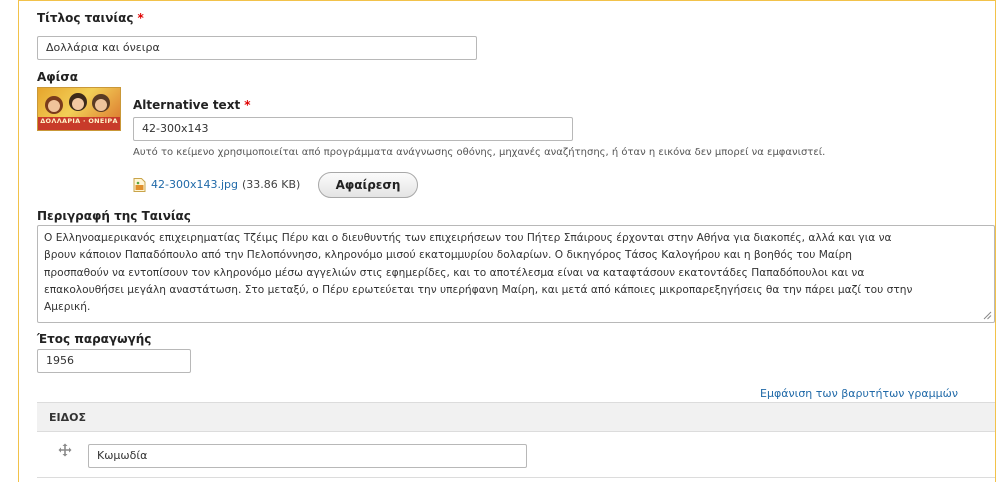 This screenshot has width=1000, height=482. What do you see at coordinates (65, 450) in the screenshot?
I see `drag-handle-icon` at bounding box center [65, 450].